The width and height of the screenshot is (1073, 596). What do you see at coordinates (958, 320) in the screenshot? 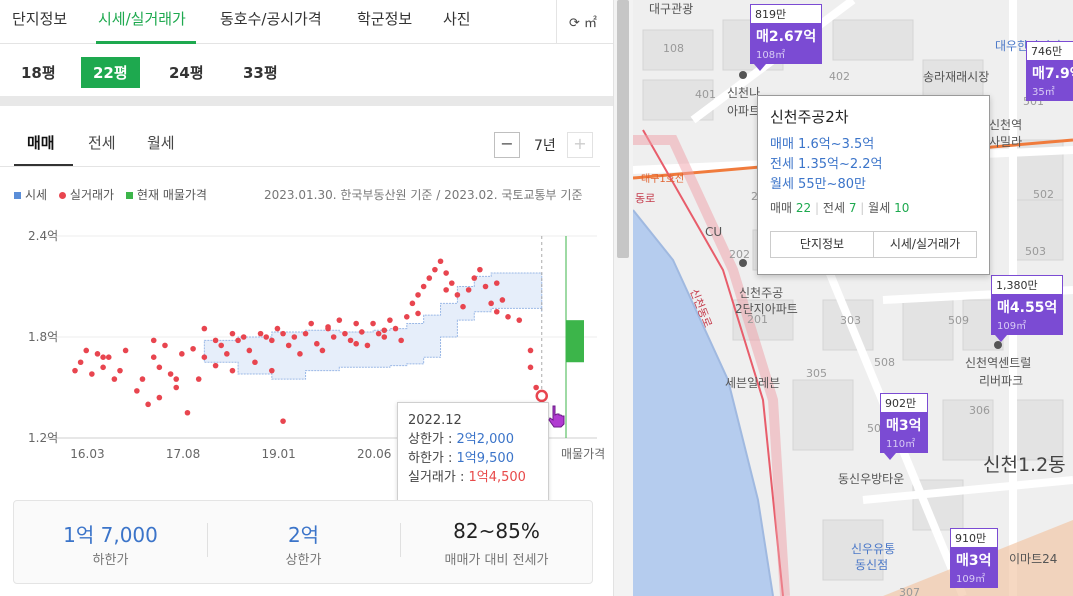
I see `map-building-number: 509` at bounding box center [958, 320].